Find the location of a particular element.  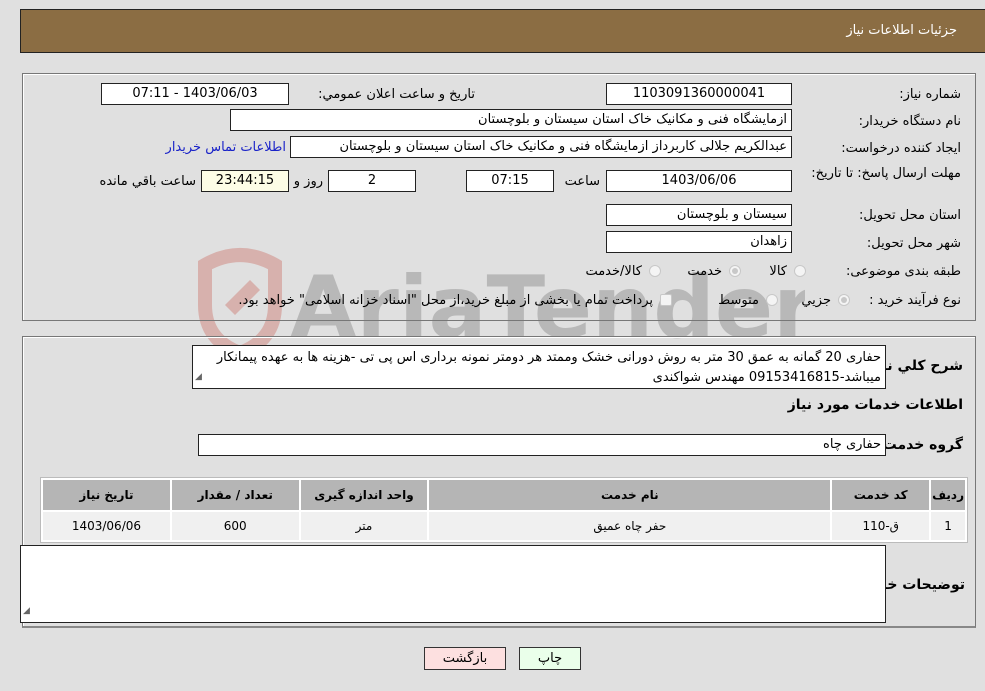

treasury-payment-checkbox is located at coordinates (666, 300).